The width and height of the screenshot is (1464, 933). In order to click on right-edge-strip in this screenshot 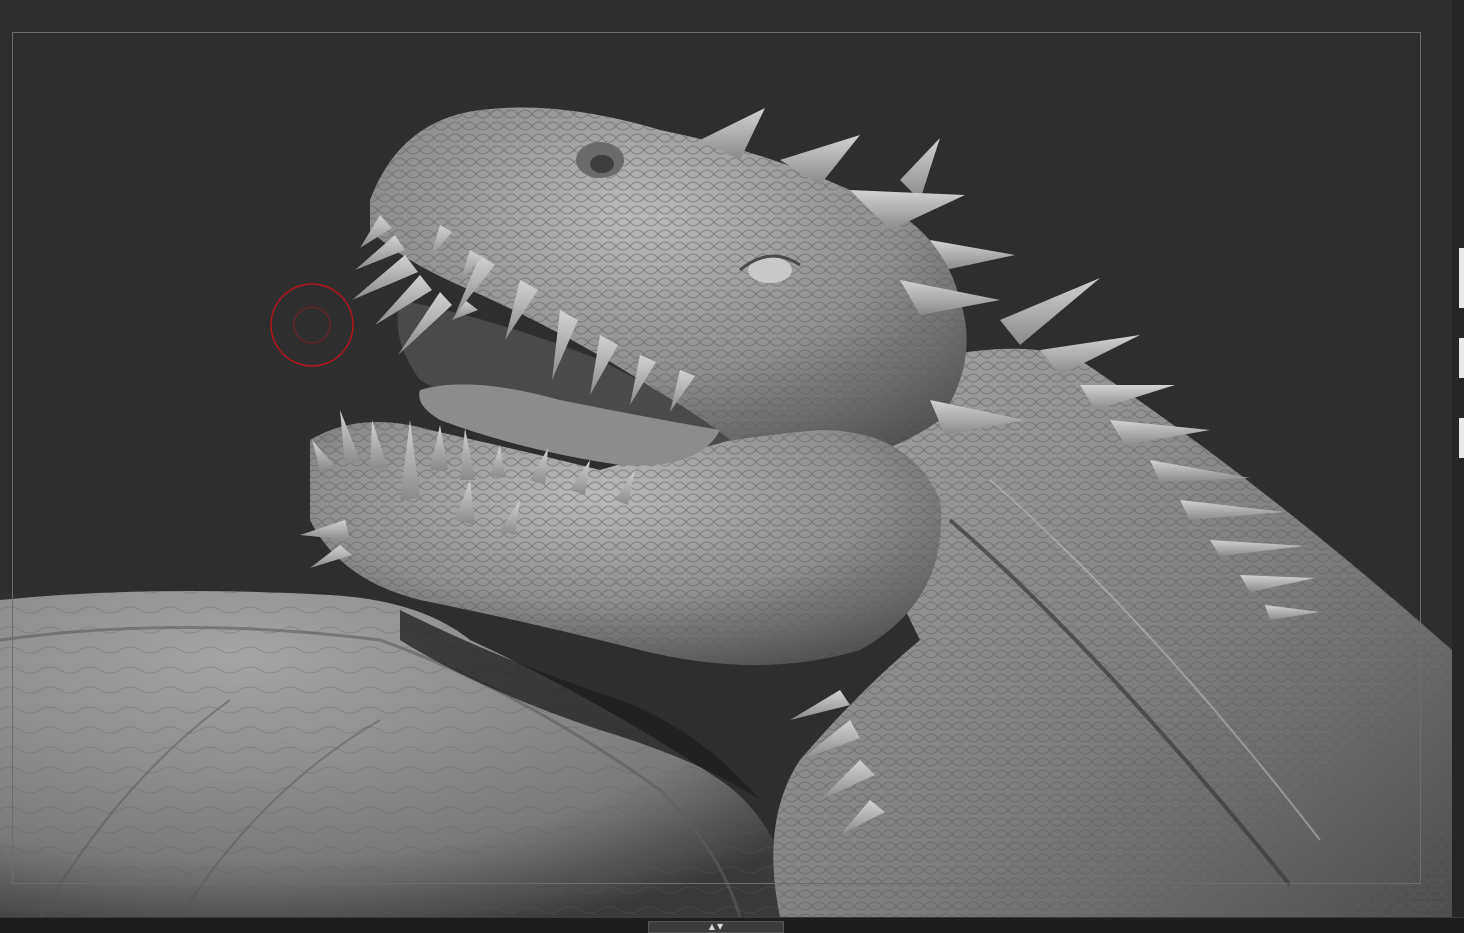, I will do `click(1458, 466)`.